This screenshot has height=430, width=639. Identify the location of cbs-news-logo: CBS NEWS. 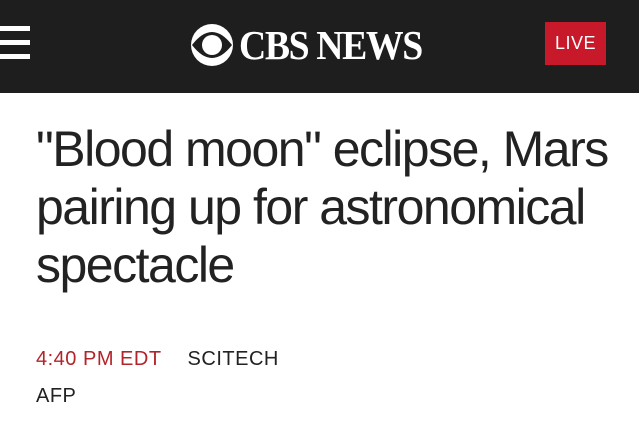
(314, 45).